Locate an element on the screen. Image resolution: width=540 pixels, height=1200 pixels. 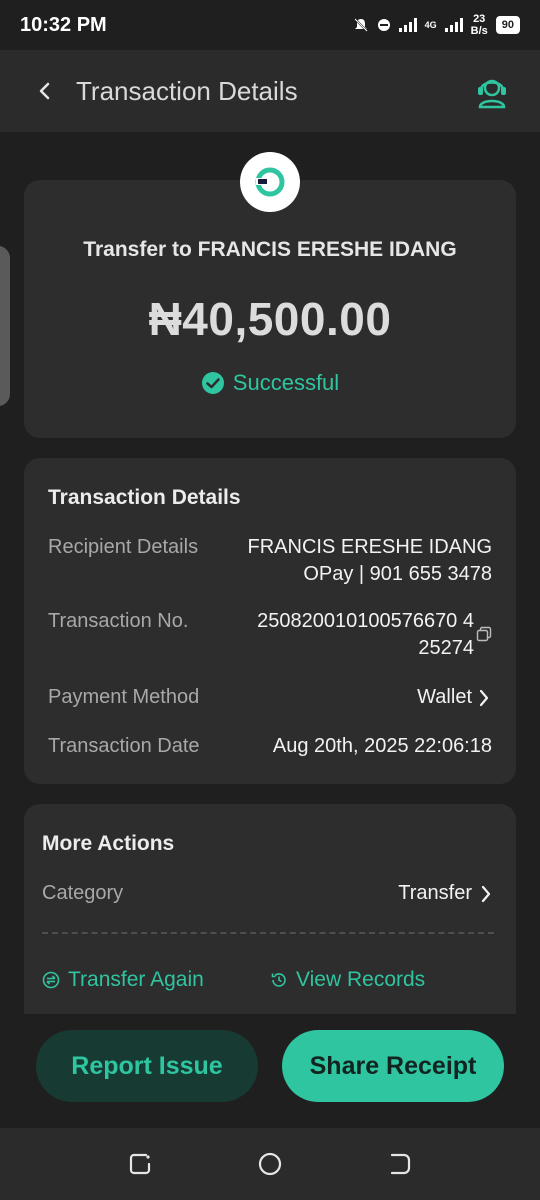
mute-icon is located at coordinates (360, 25).